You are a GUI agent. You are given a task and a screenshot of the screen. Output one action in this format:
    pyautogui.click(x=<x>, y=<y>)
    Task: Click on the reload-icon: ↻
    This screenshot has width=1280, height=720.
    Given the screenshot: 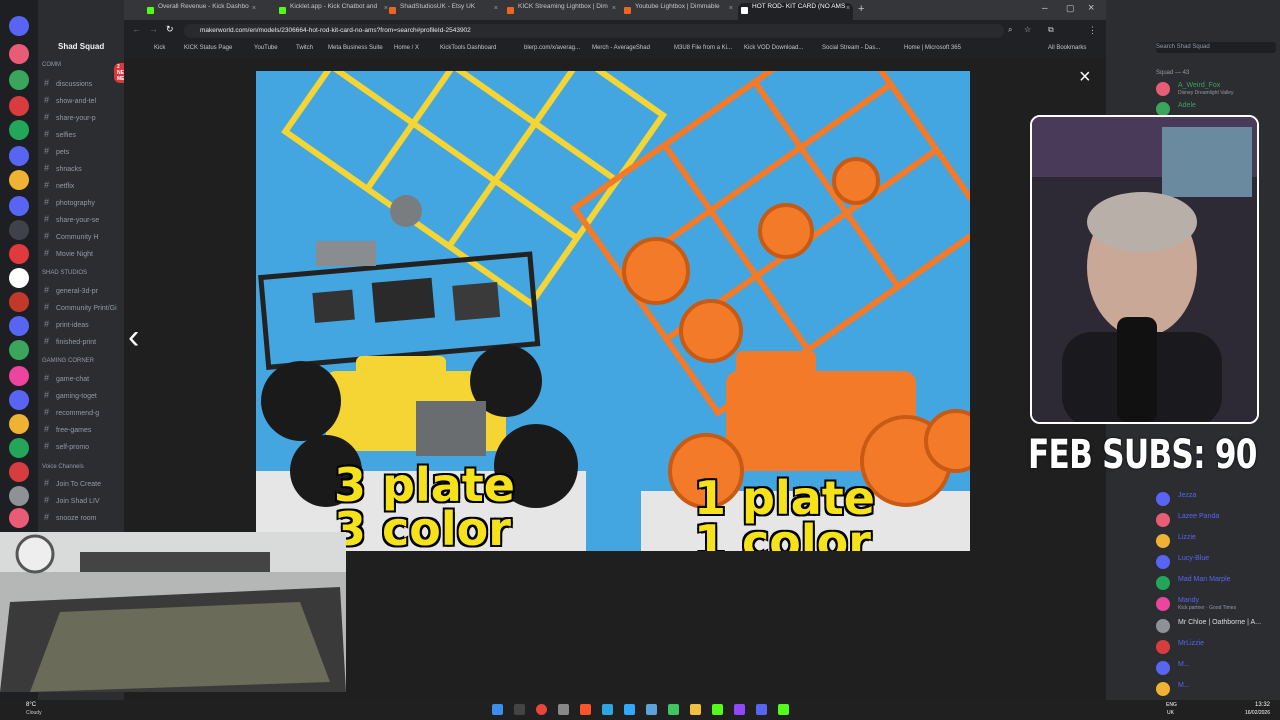 What is the action you would take?
    pyautogui.click(x=170, y=29)
    